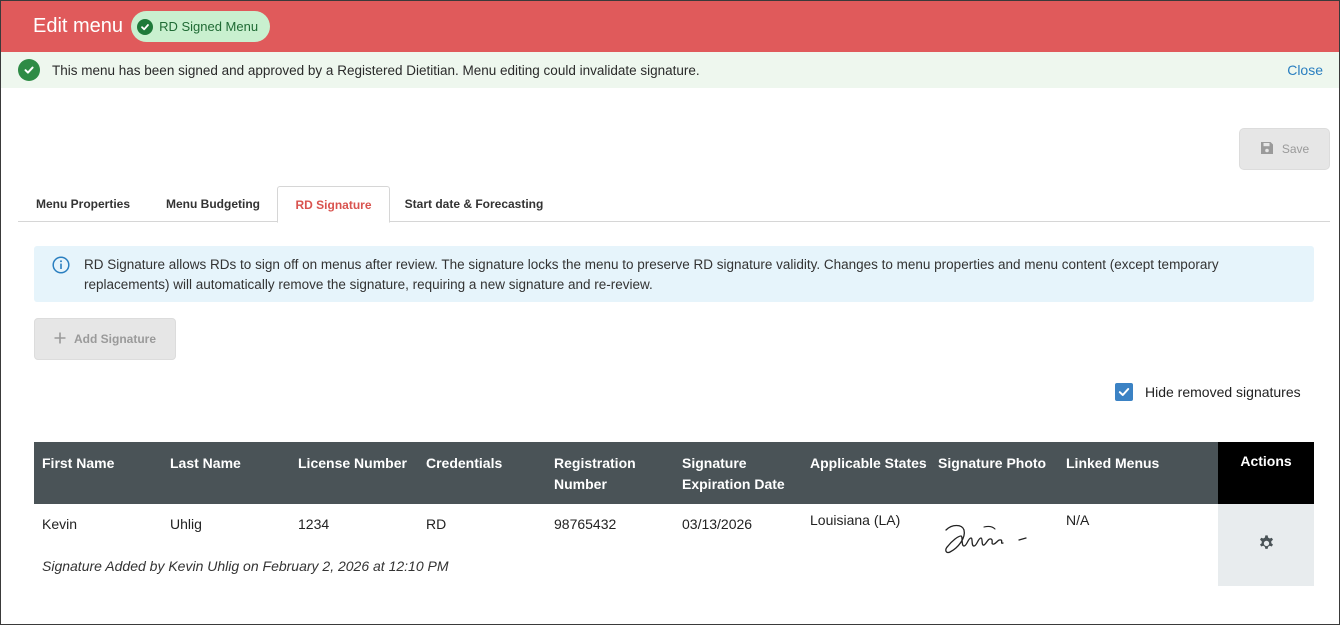 Image resolution: width=1340 pixels, height=625 pixels. Describe the element at coordinates (595, 474) in the screenshot. I see `col-registration-number: Registration Number` at that location.